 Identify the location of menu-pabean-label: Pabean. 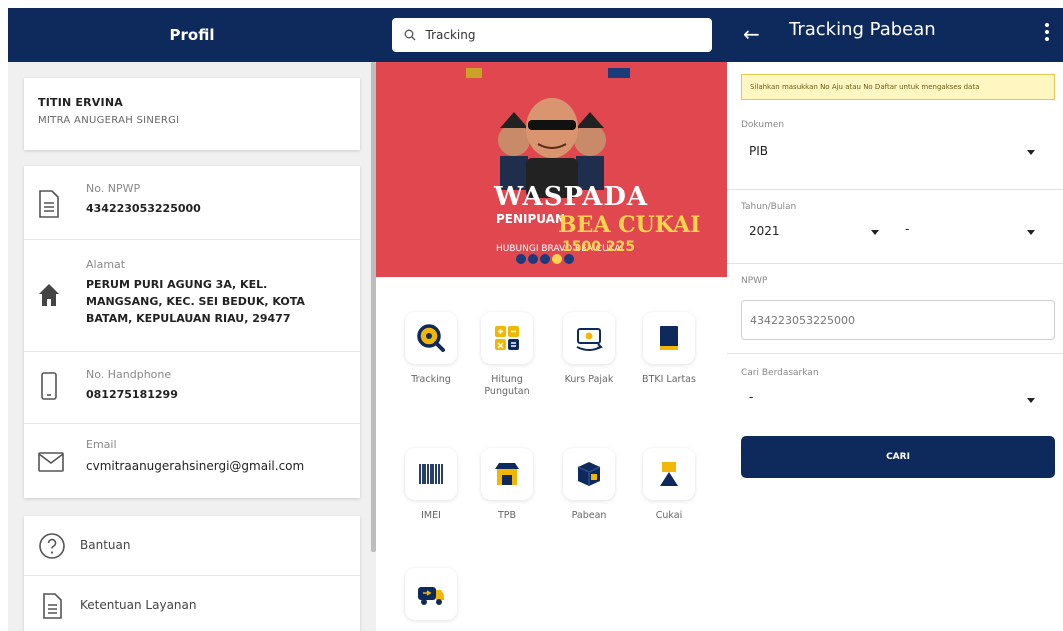
(589, 515).